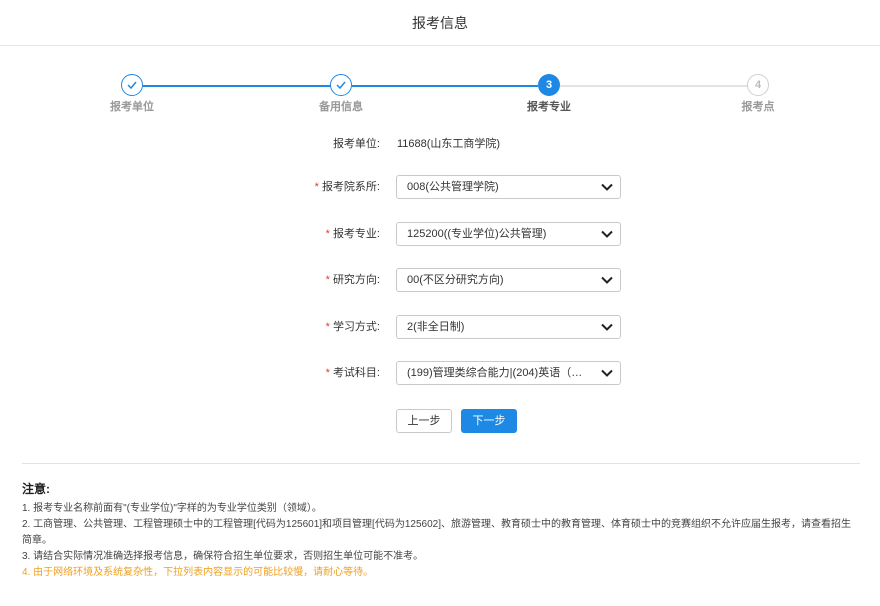 This screenshot has width=880, height=606. I want to click on page-title: 报考信息, so click(440, 23).